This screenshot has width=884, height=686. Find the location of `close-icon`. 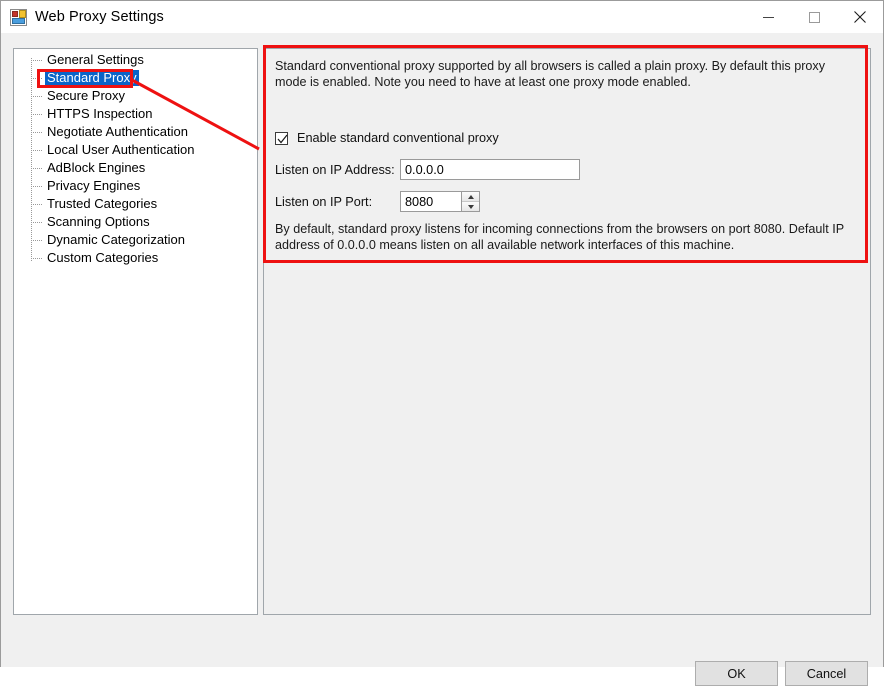

close-icon is located at coordinates (860, 17).